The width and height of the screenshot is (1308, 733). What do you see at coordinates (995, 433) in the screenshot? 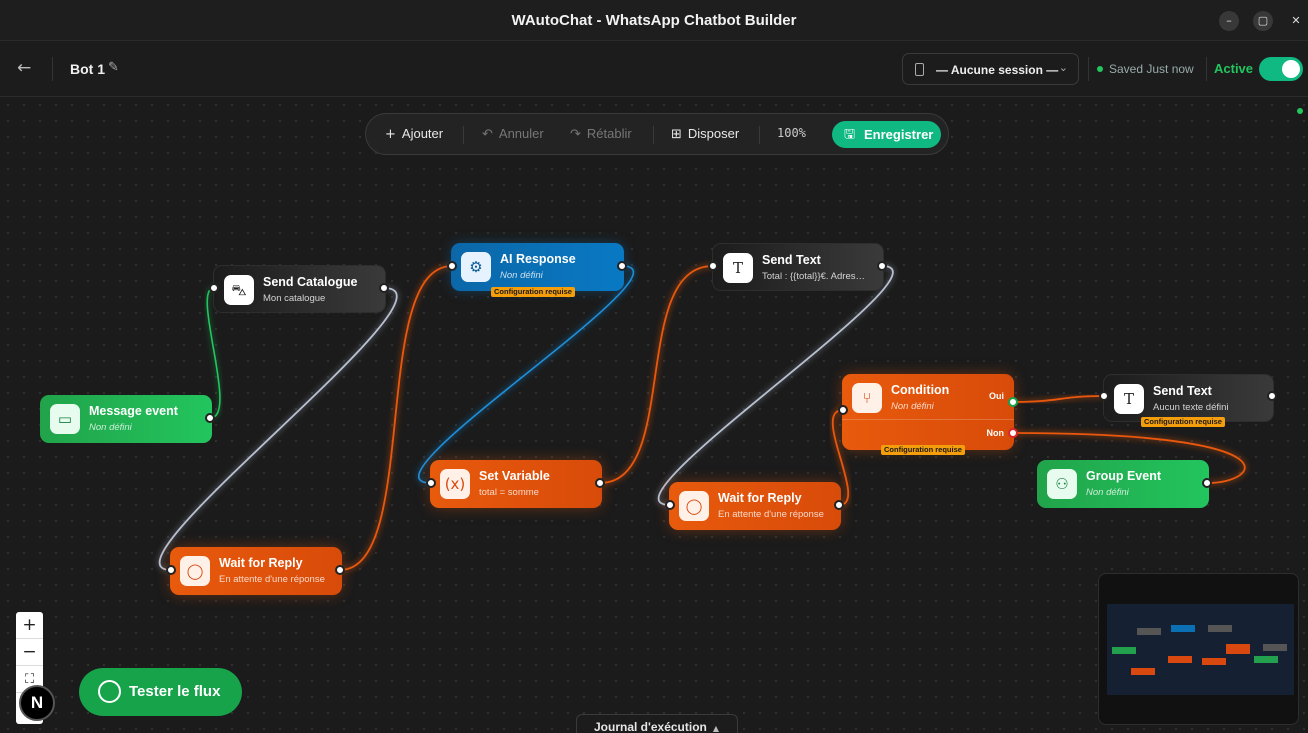
I see `branch-no-label: Non` at bounding box center [995, 433].